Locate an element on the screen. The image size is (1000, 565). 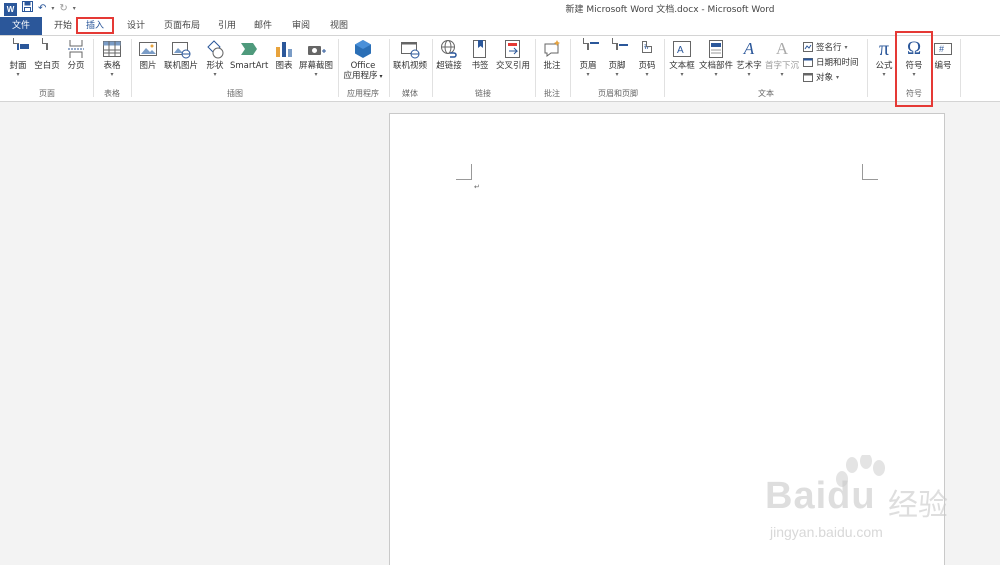
signature-line-button: 签名行 ▾ is located at coordinates (825, 47).